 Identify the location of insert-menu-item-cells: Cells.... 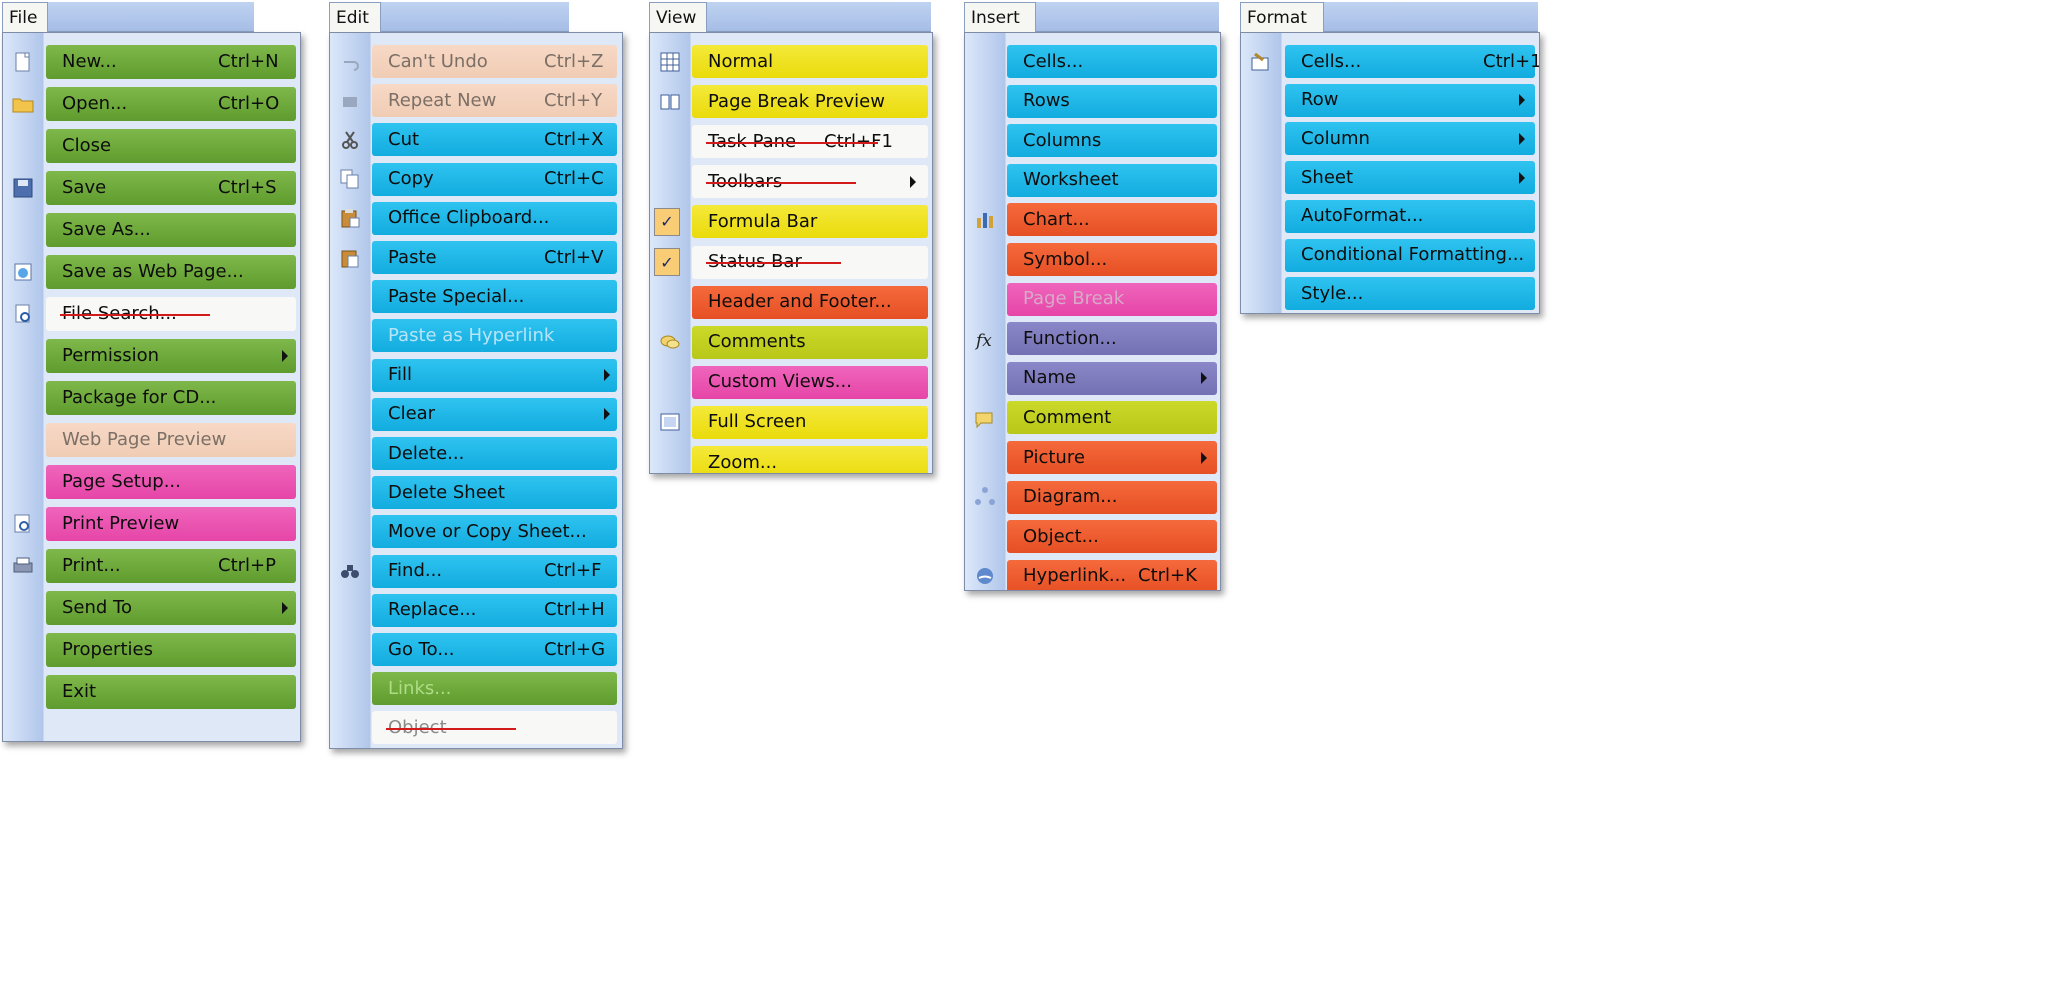
(1112, 61).